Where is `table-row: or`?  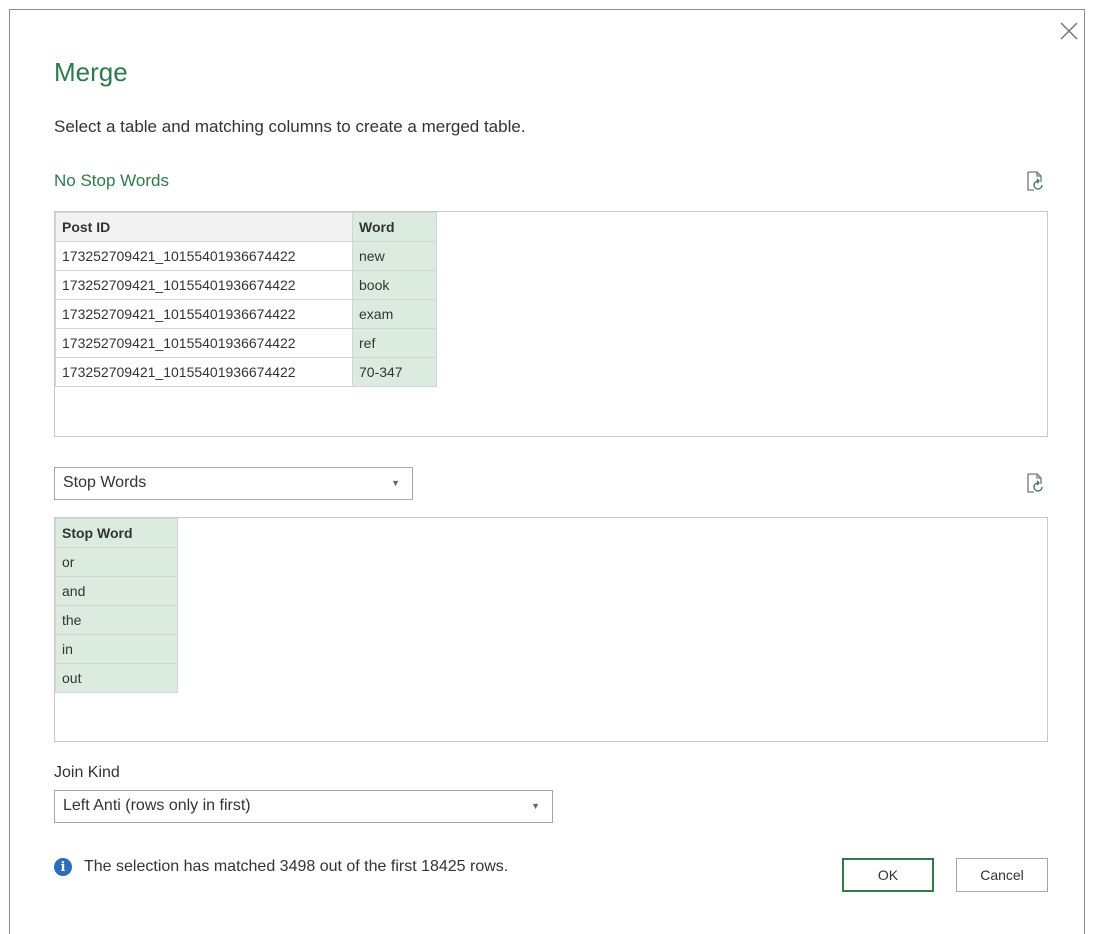 table-row: or is located at coordinates (116, 562).